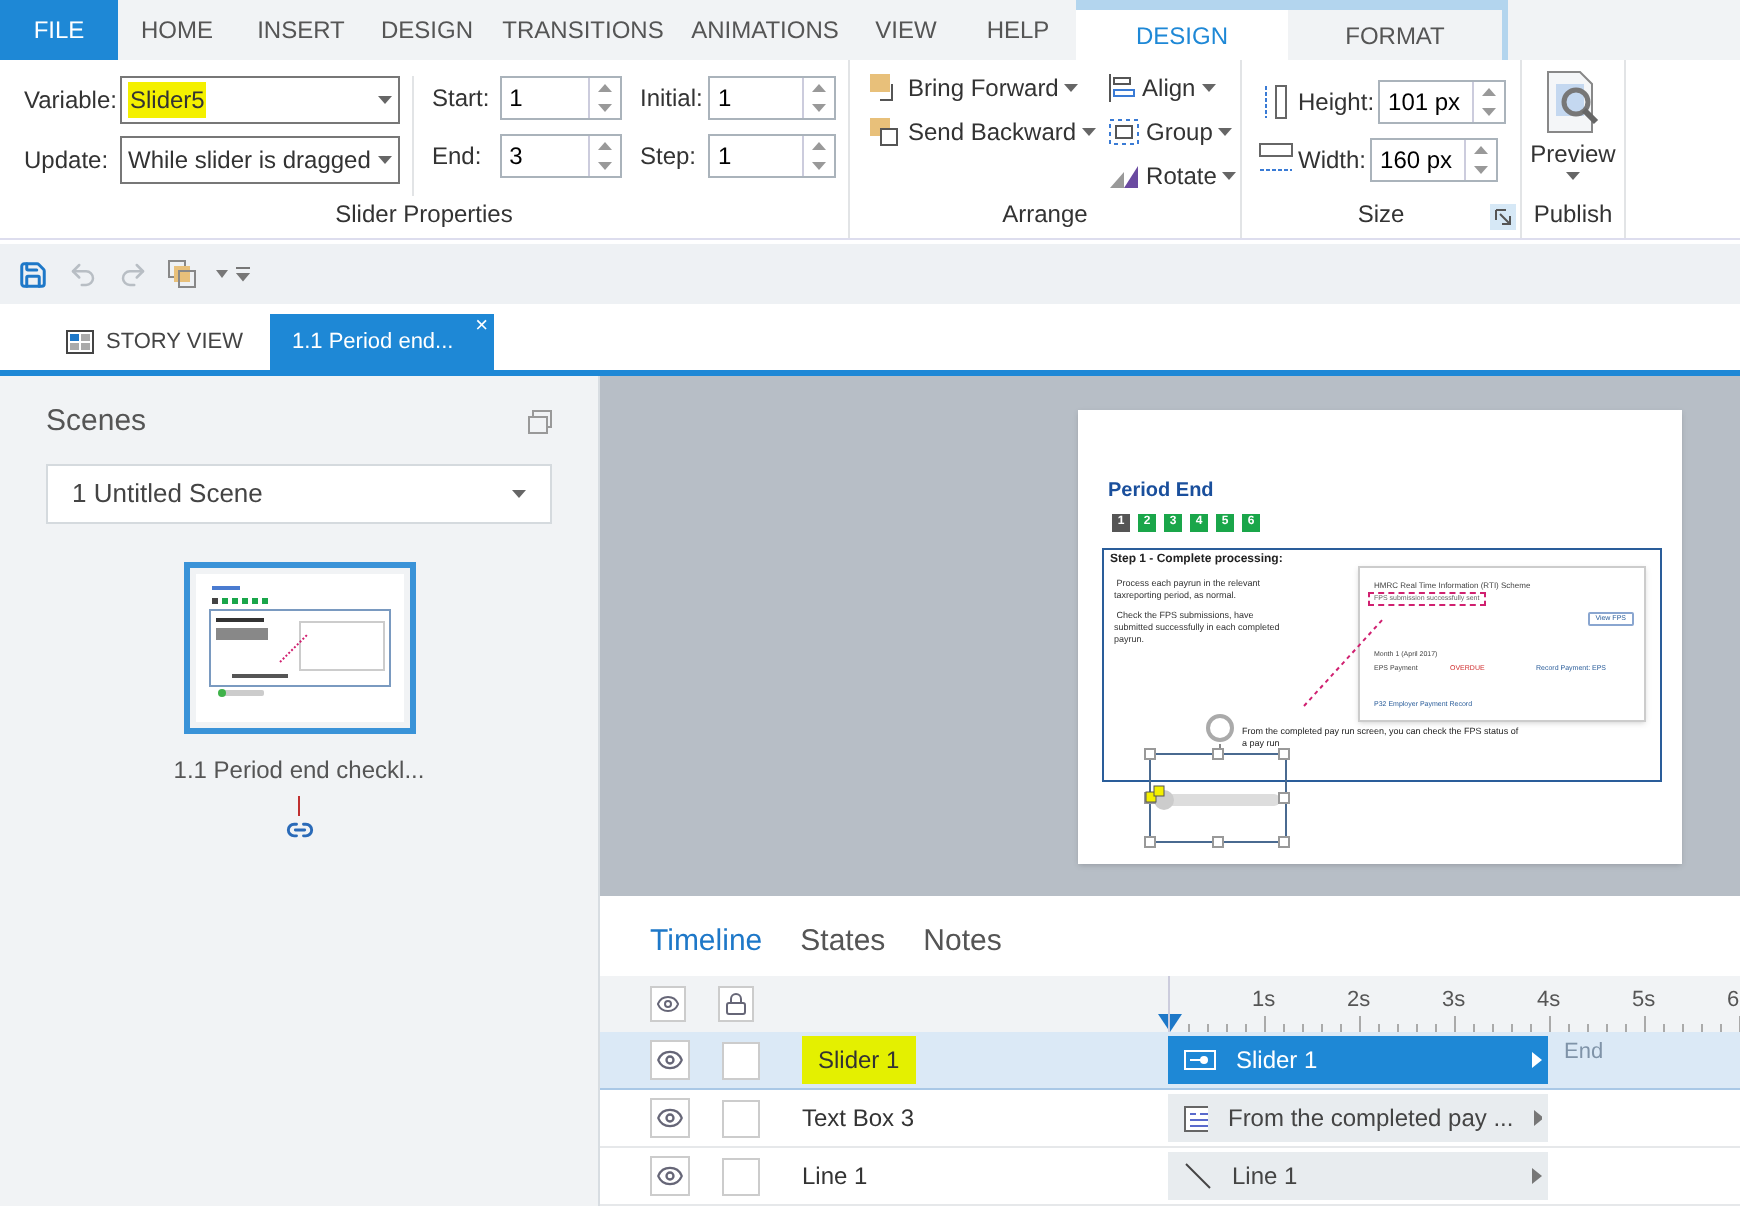  I want to click on eye-icon, so click(668, 1004).